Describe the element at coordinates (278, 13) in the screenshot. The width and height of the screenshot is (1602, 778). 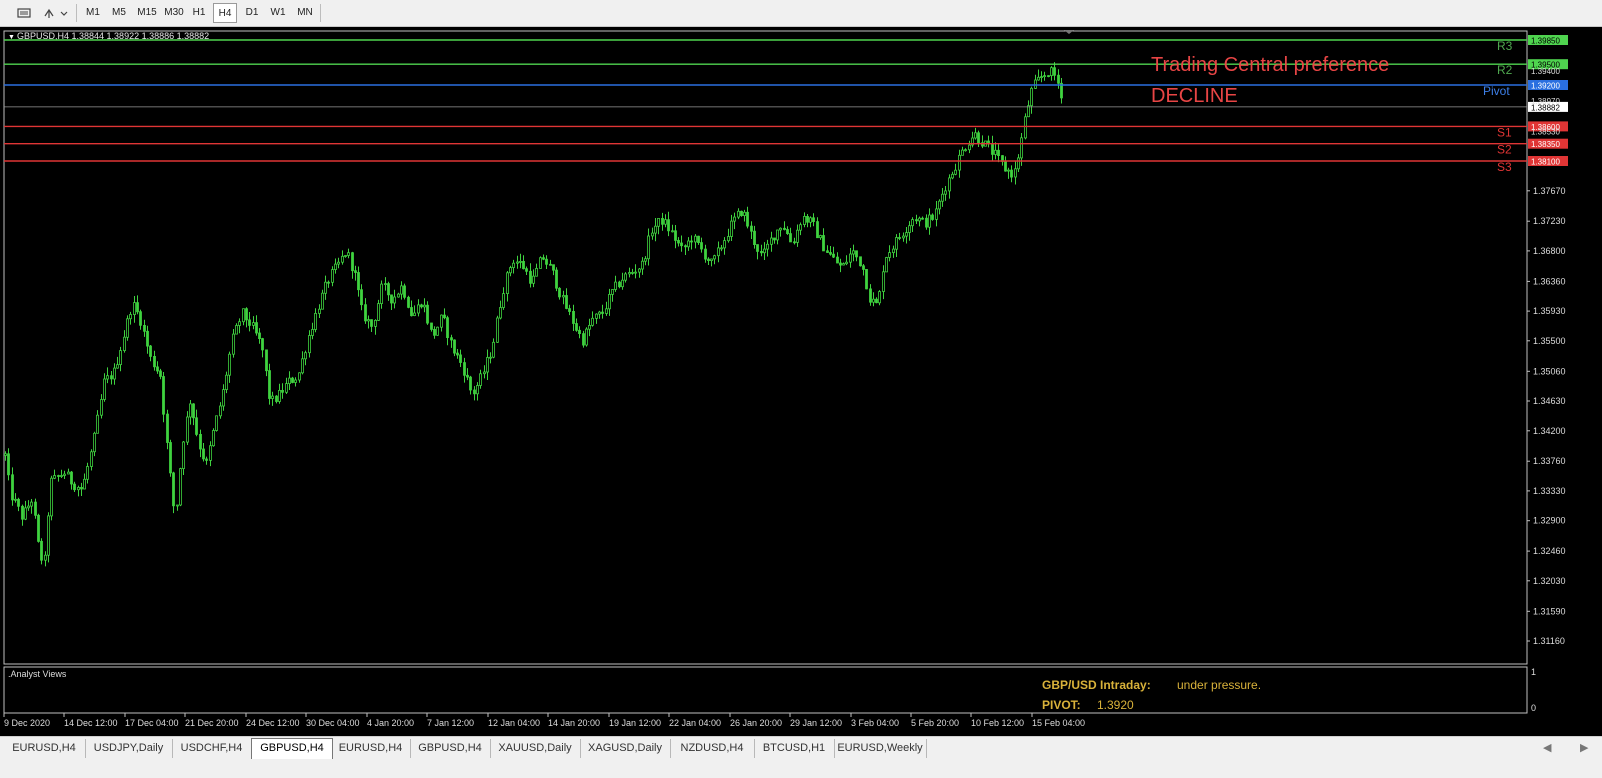
I see `timeframe-w1-button: W1` at that location.